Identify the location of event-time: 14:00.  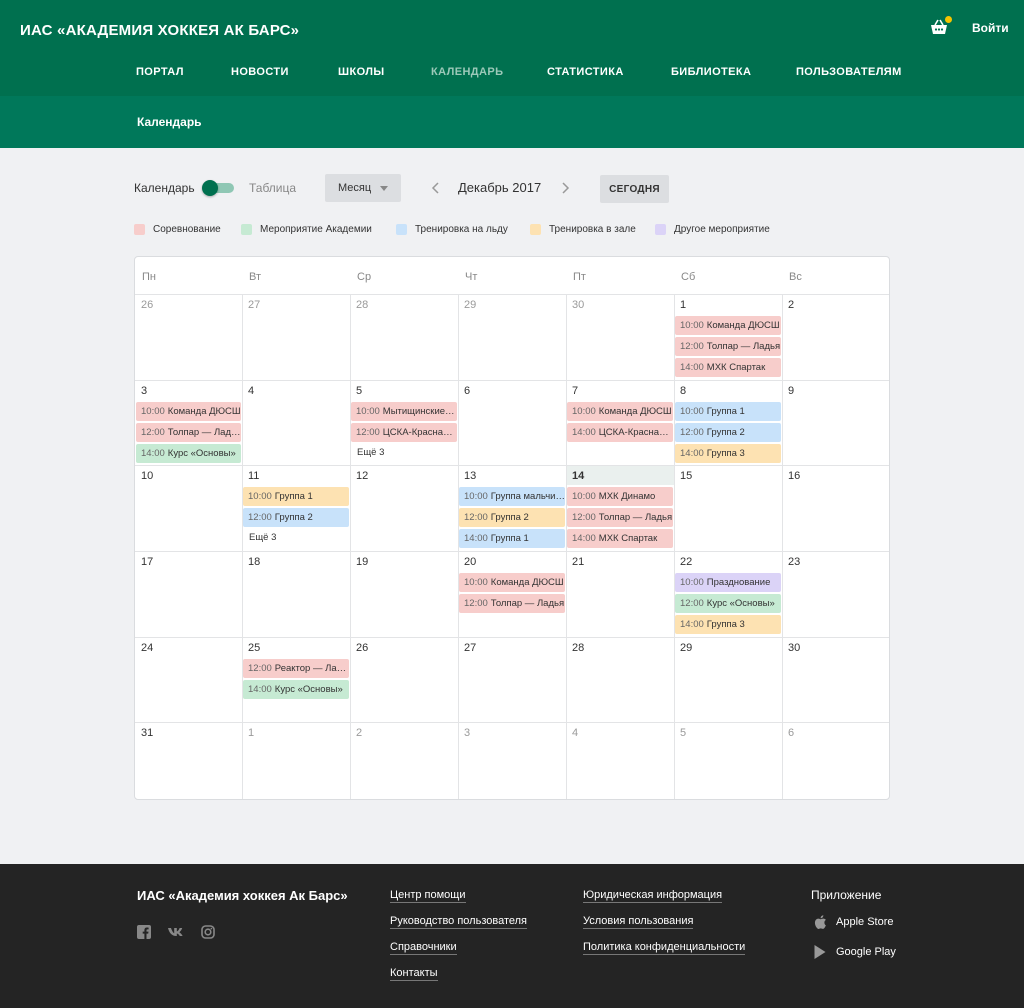
(692, 367).